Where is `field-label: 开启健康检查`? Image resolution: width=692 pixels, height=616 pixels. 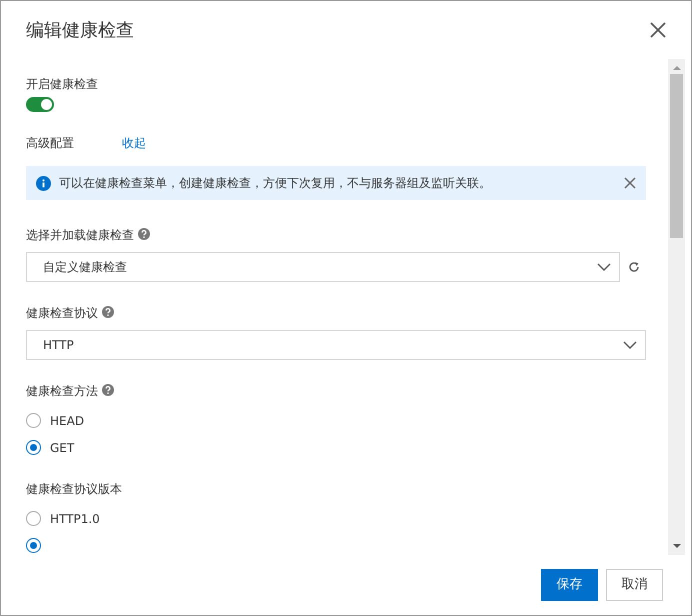 field-label: 开启健康检查 is located at coordinates (62, 84).